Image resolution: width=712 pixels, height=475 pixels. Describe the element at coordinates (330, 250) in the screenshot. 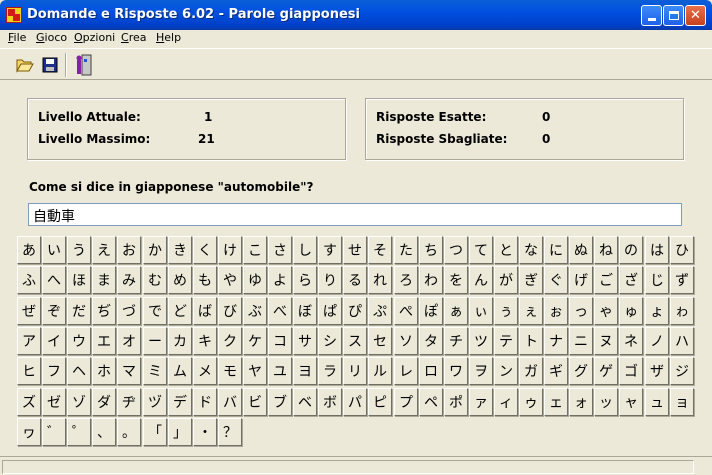

I see `kana-key: す` at that location.